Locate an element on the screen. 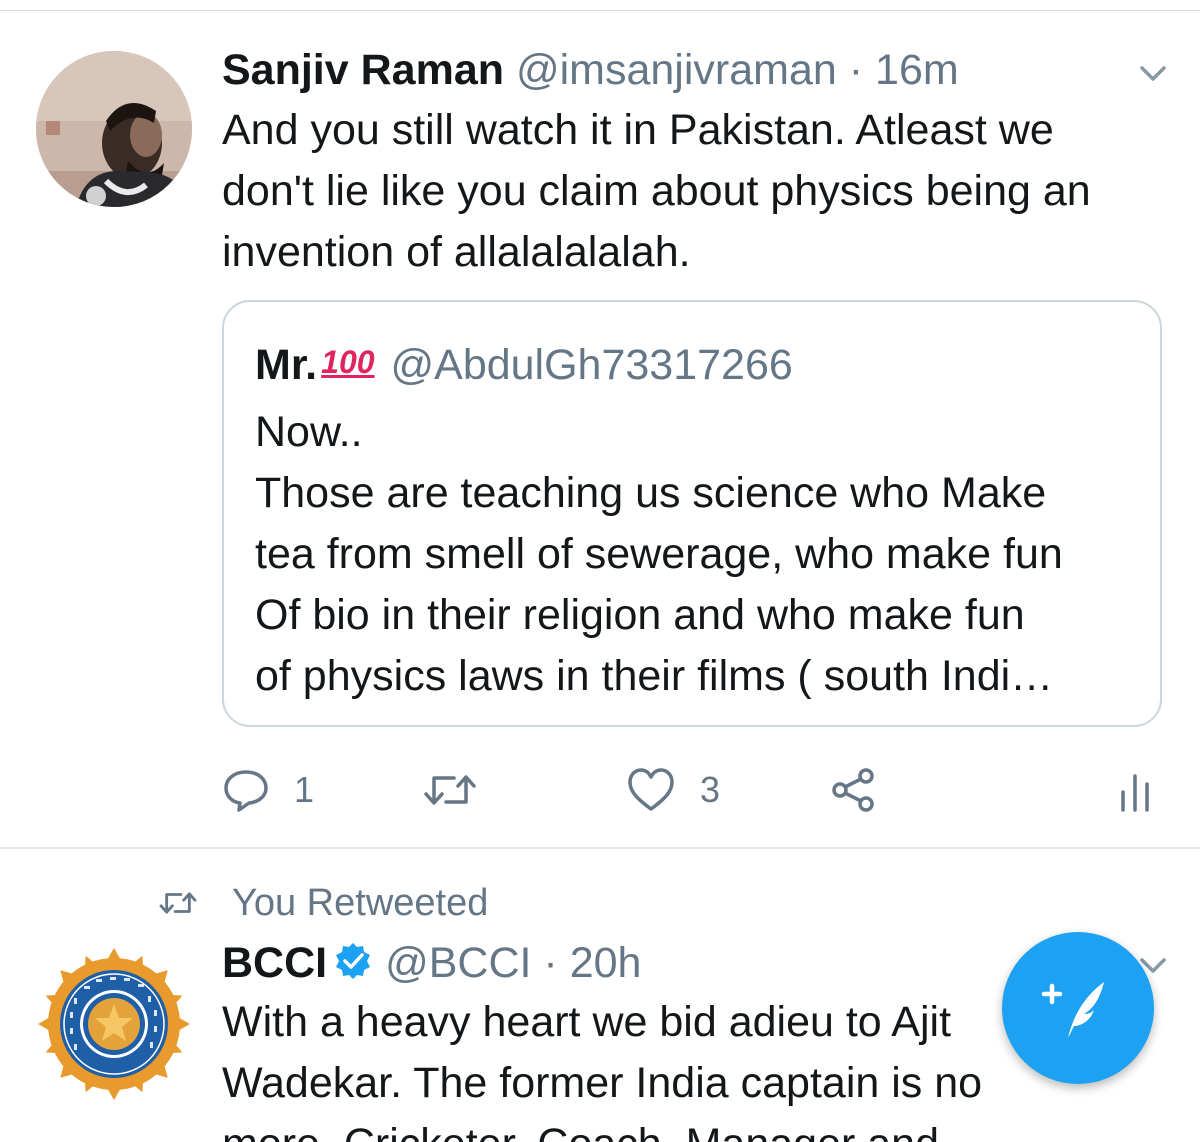  tweet-text-line: more. Cricketer, Coach, Manager and is located at coordinates (702, 1128).